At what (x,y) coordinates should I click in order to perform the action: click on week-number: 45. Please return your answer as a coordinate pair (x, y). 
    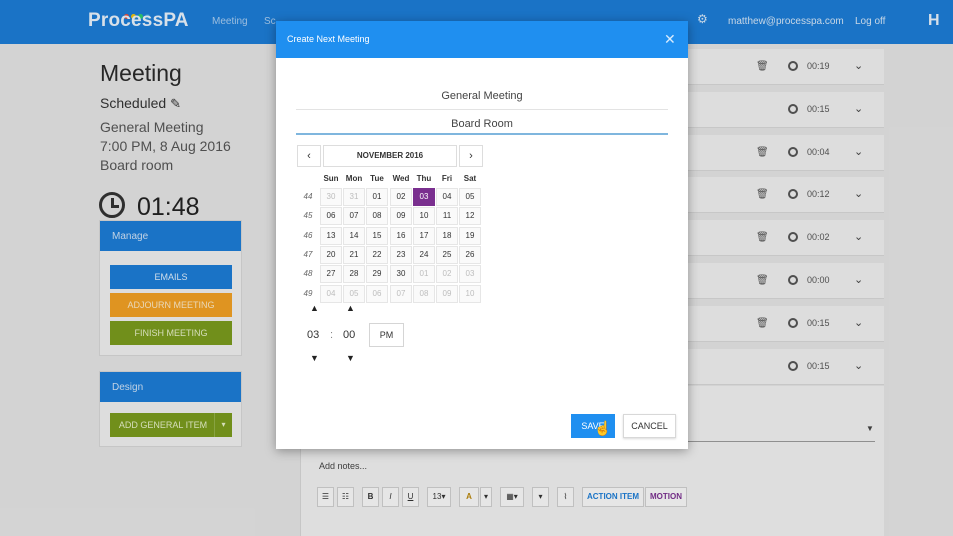
    Looking at the image, I should click on (308, 215).